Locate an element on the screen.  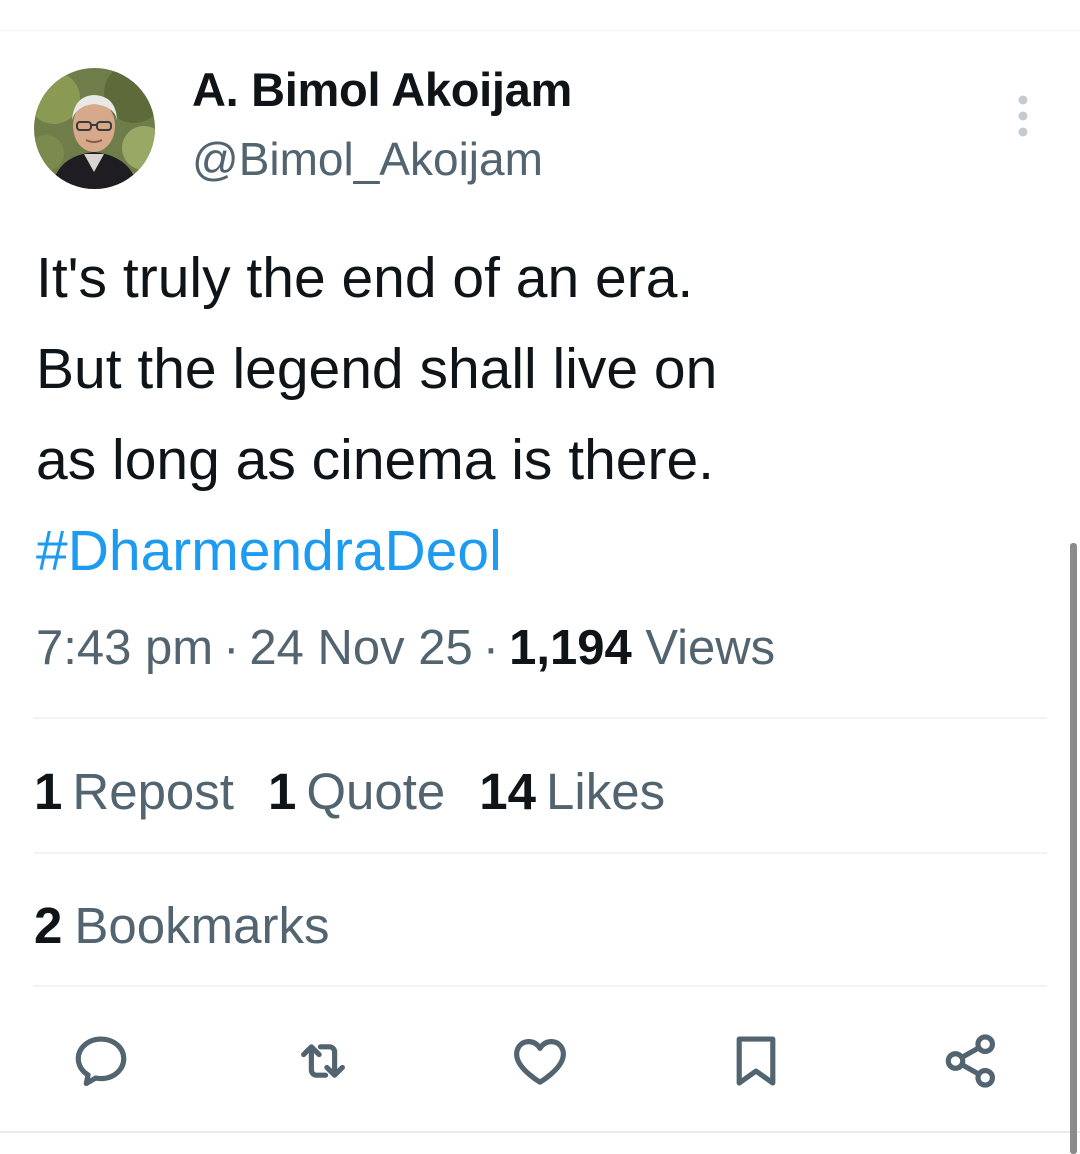
top-divider is located at coordinates (540, 30).